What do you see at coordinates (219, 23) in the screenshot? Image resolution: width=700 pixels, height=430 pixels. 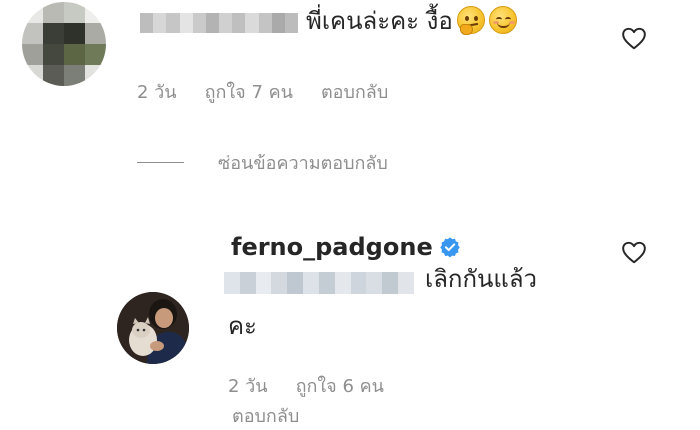 I see `username-blurred` at bounding box center [219, 23].